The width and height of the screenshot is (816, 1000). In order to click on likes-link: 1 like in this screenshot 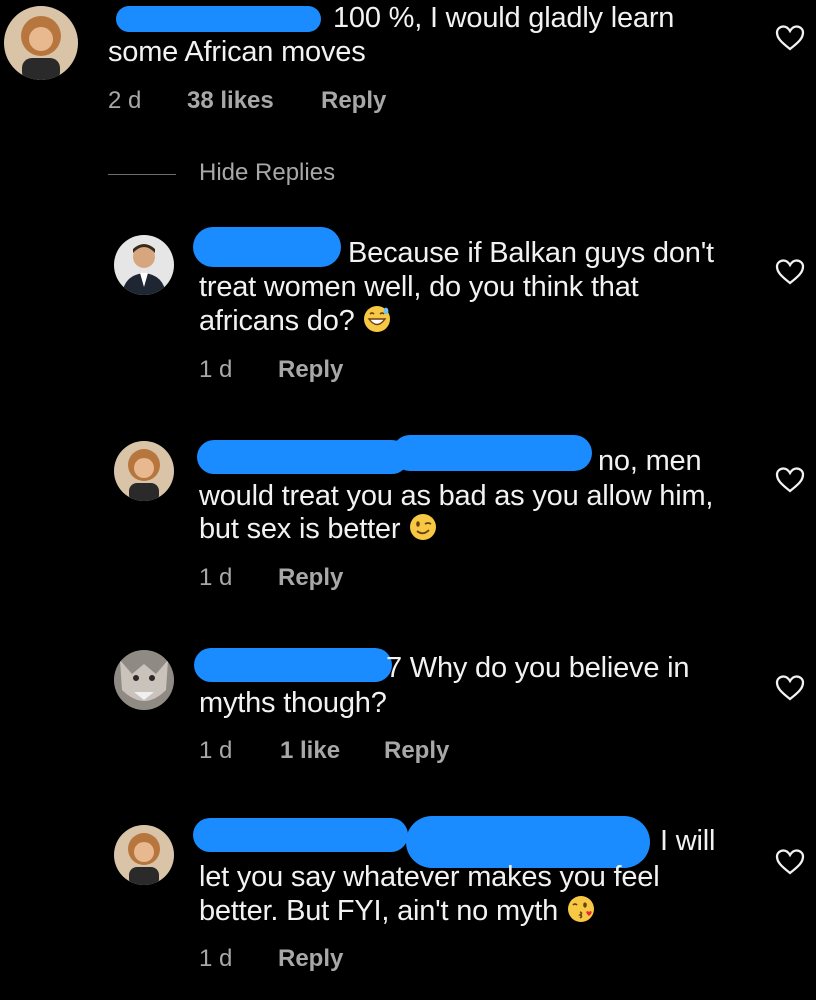, I will do `click(310, 751)`.